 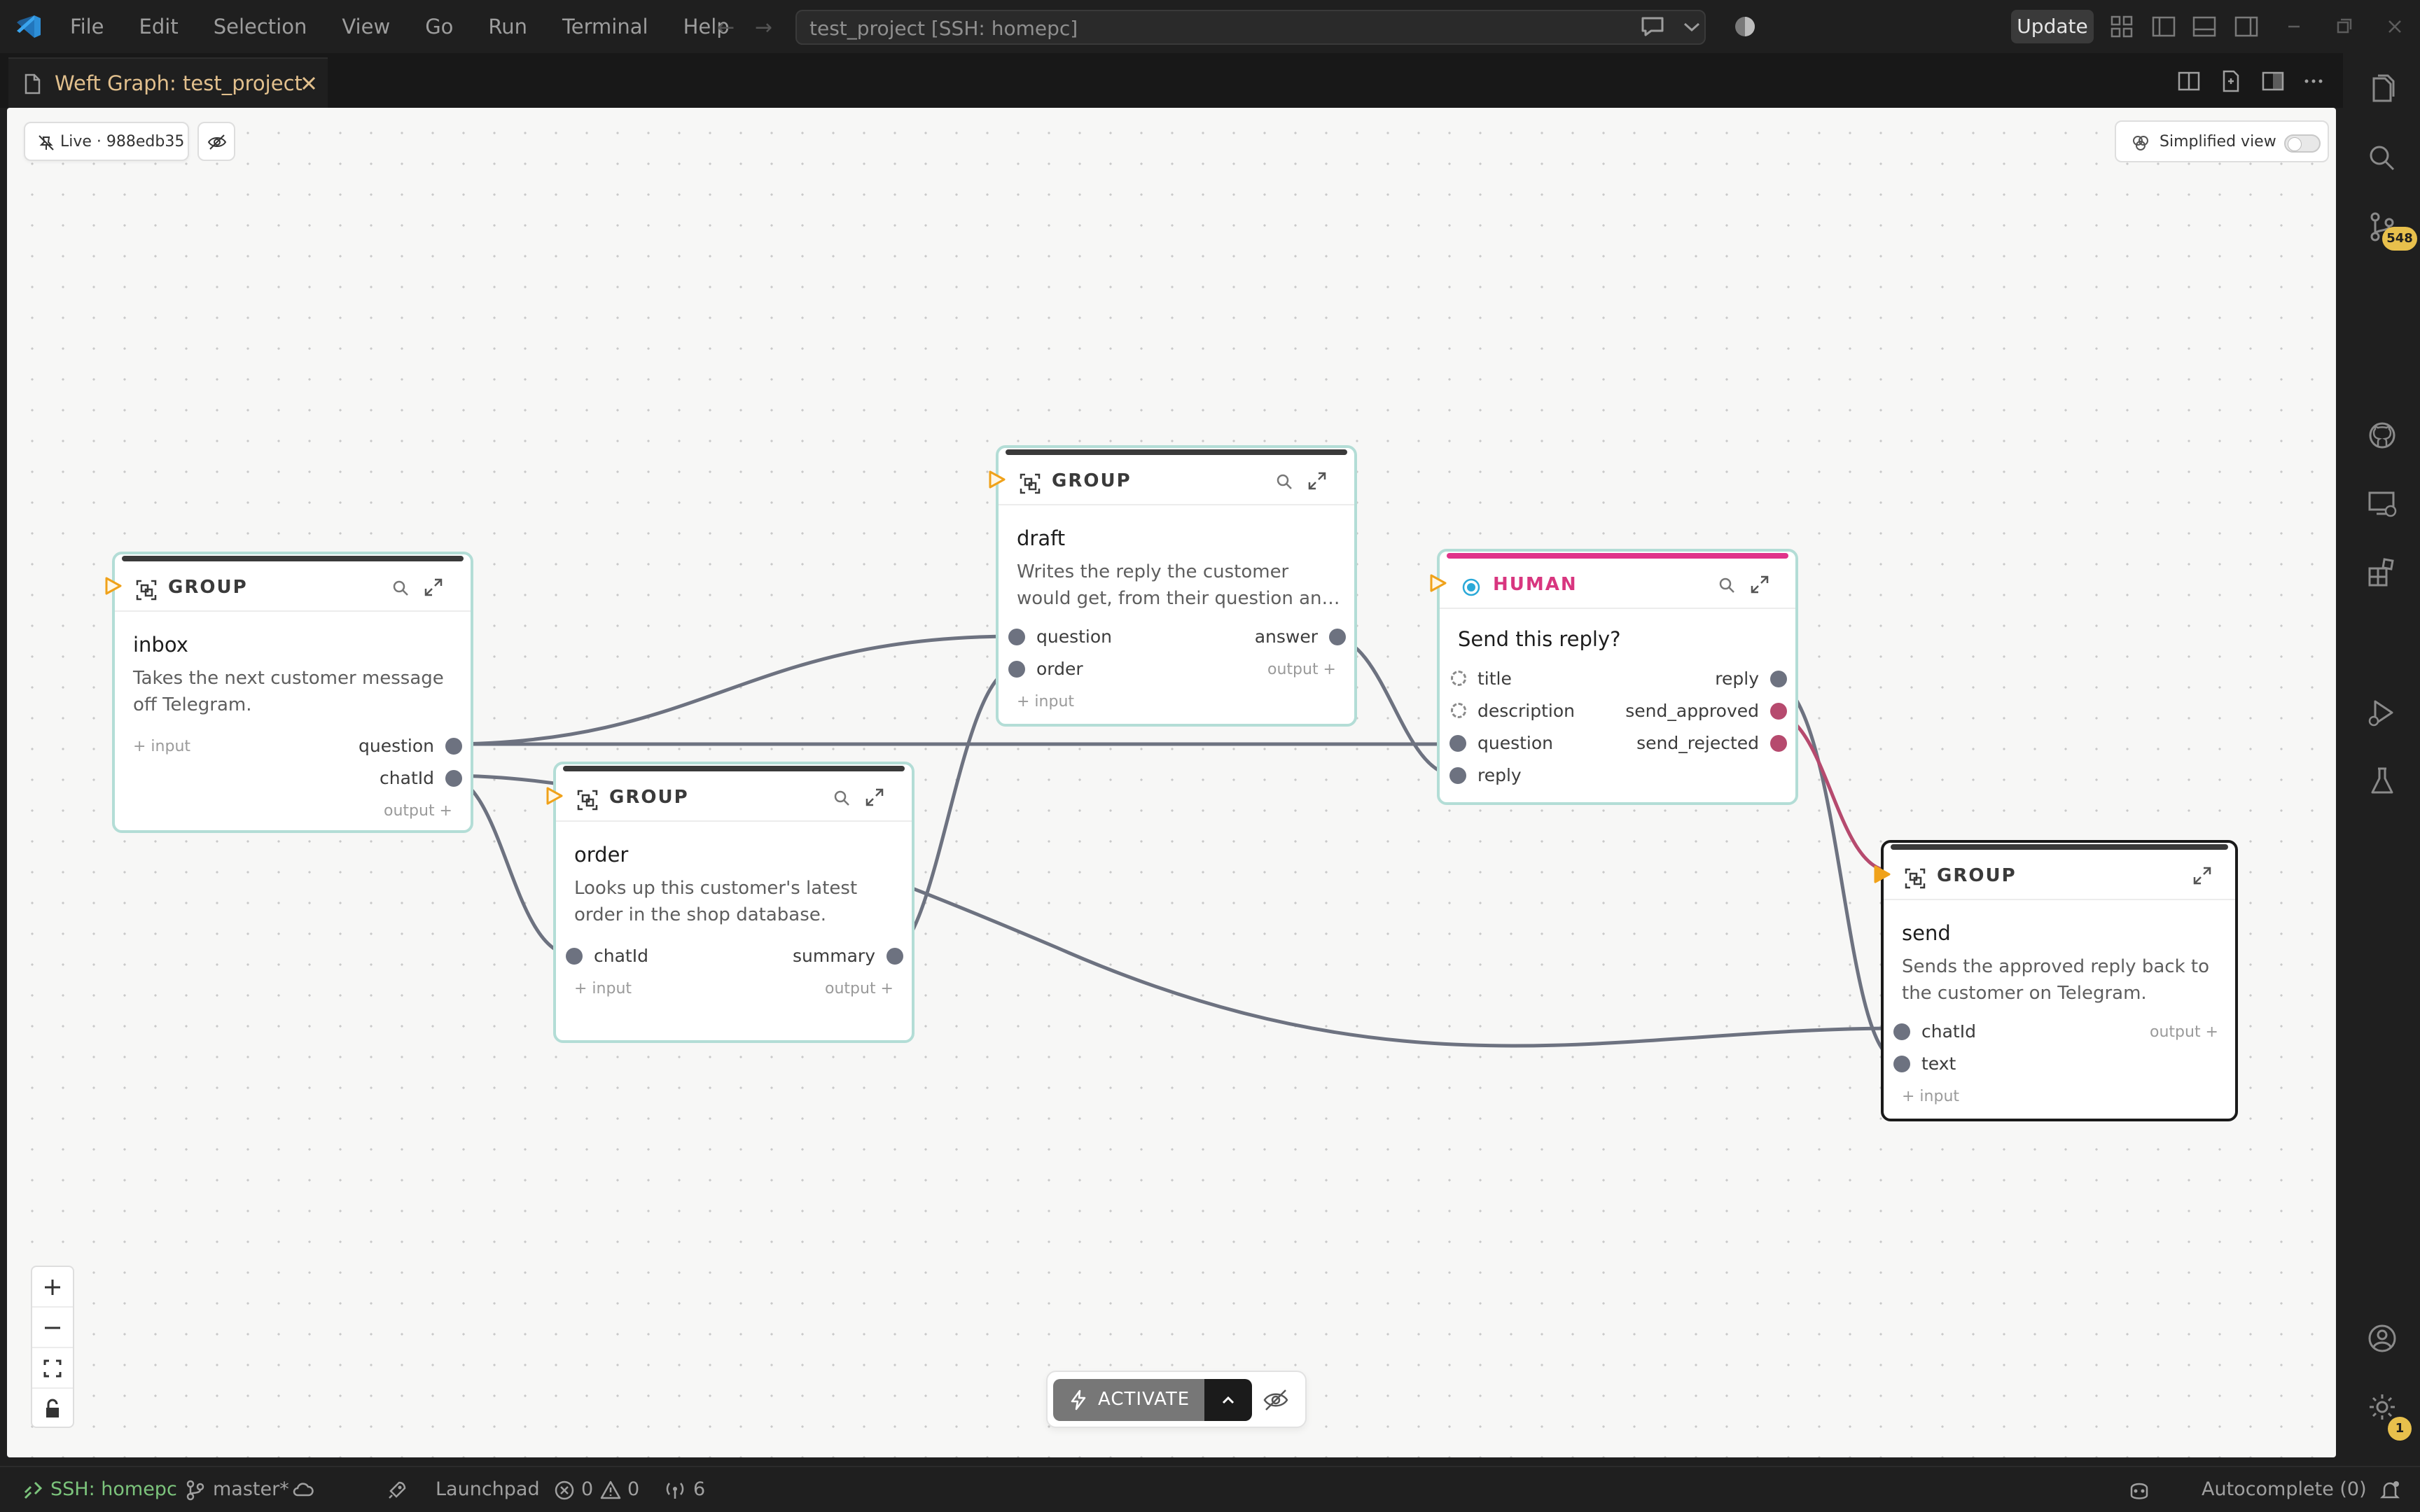 I want to click on warning-count: 0, so click(x=633, y=1489).